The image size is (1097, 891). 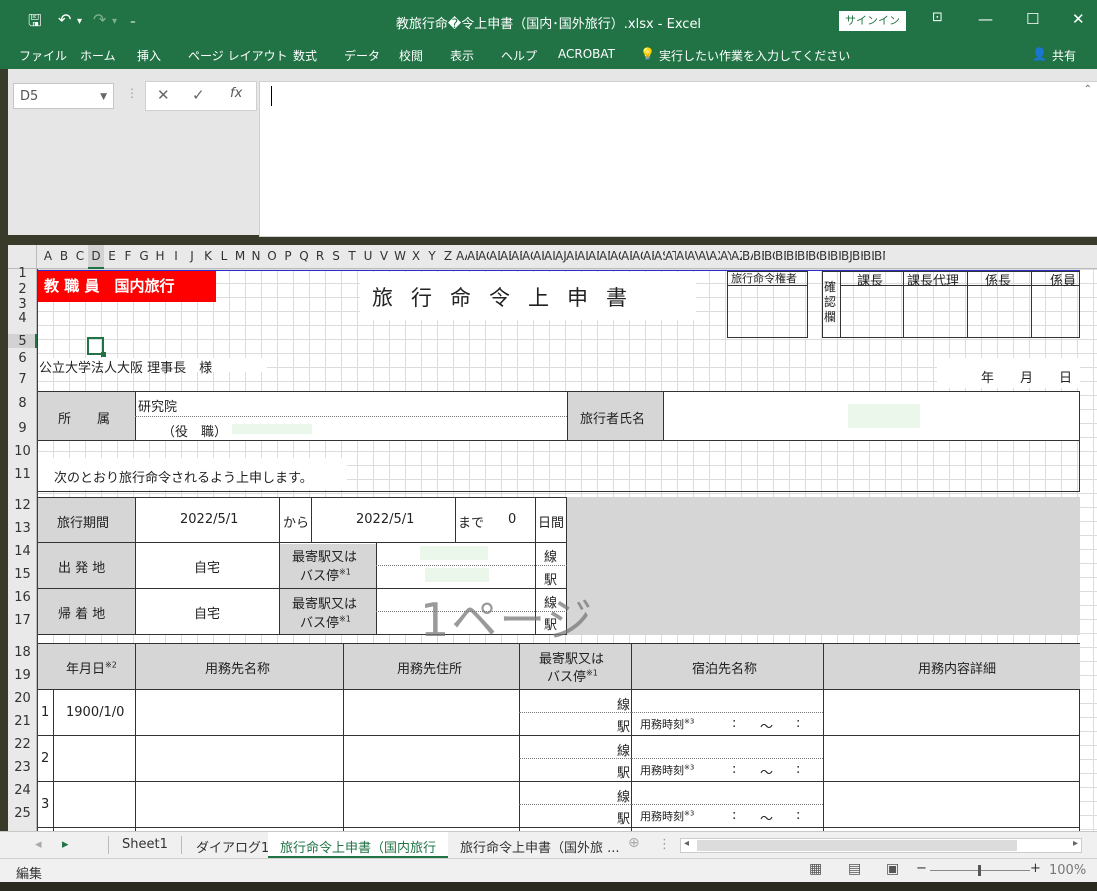 I want to click on zoom-level: 100%, so click(x=1067, y=870).